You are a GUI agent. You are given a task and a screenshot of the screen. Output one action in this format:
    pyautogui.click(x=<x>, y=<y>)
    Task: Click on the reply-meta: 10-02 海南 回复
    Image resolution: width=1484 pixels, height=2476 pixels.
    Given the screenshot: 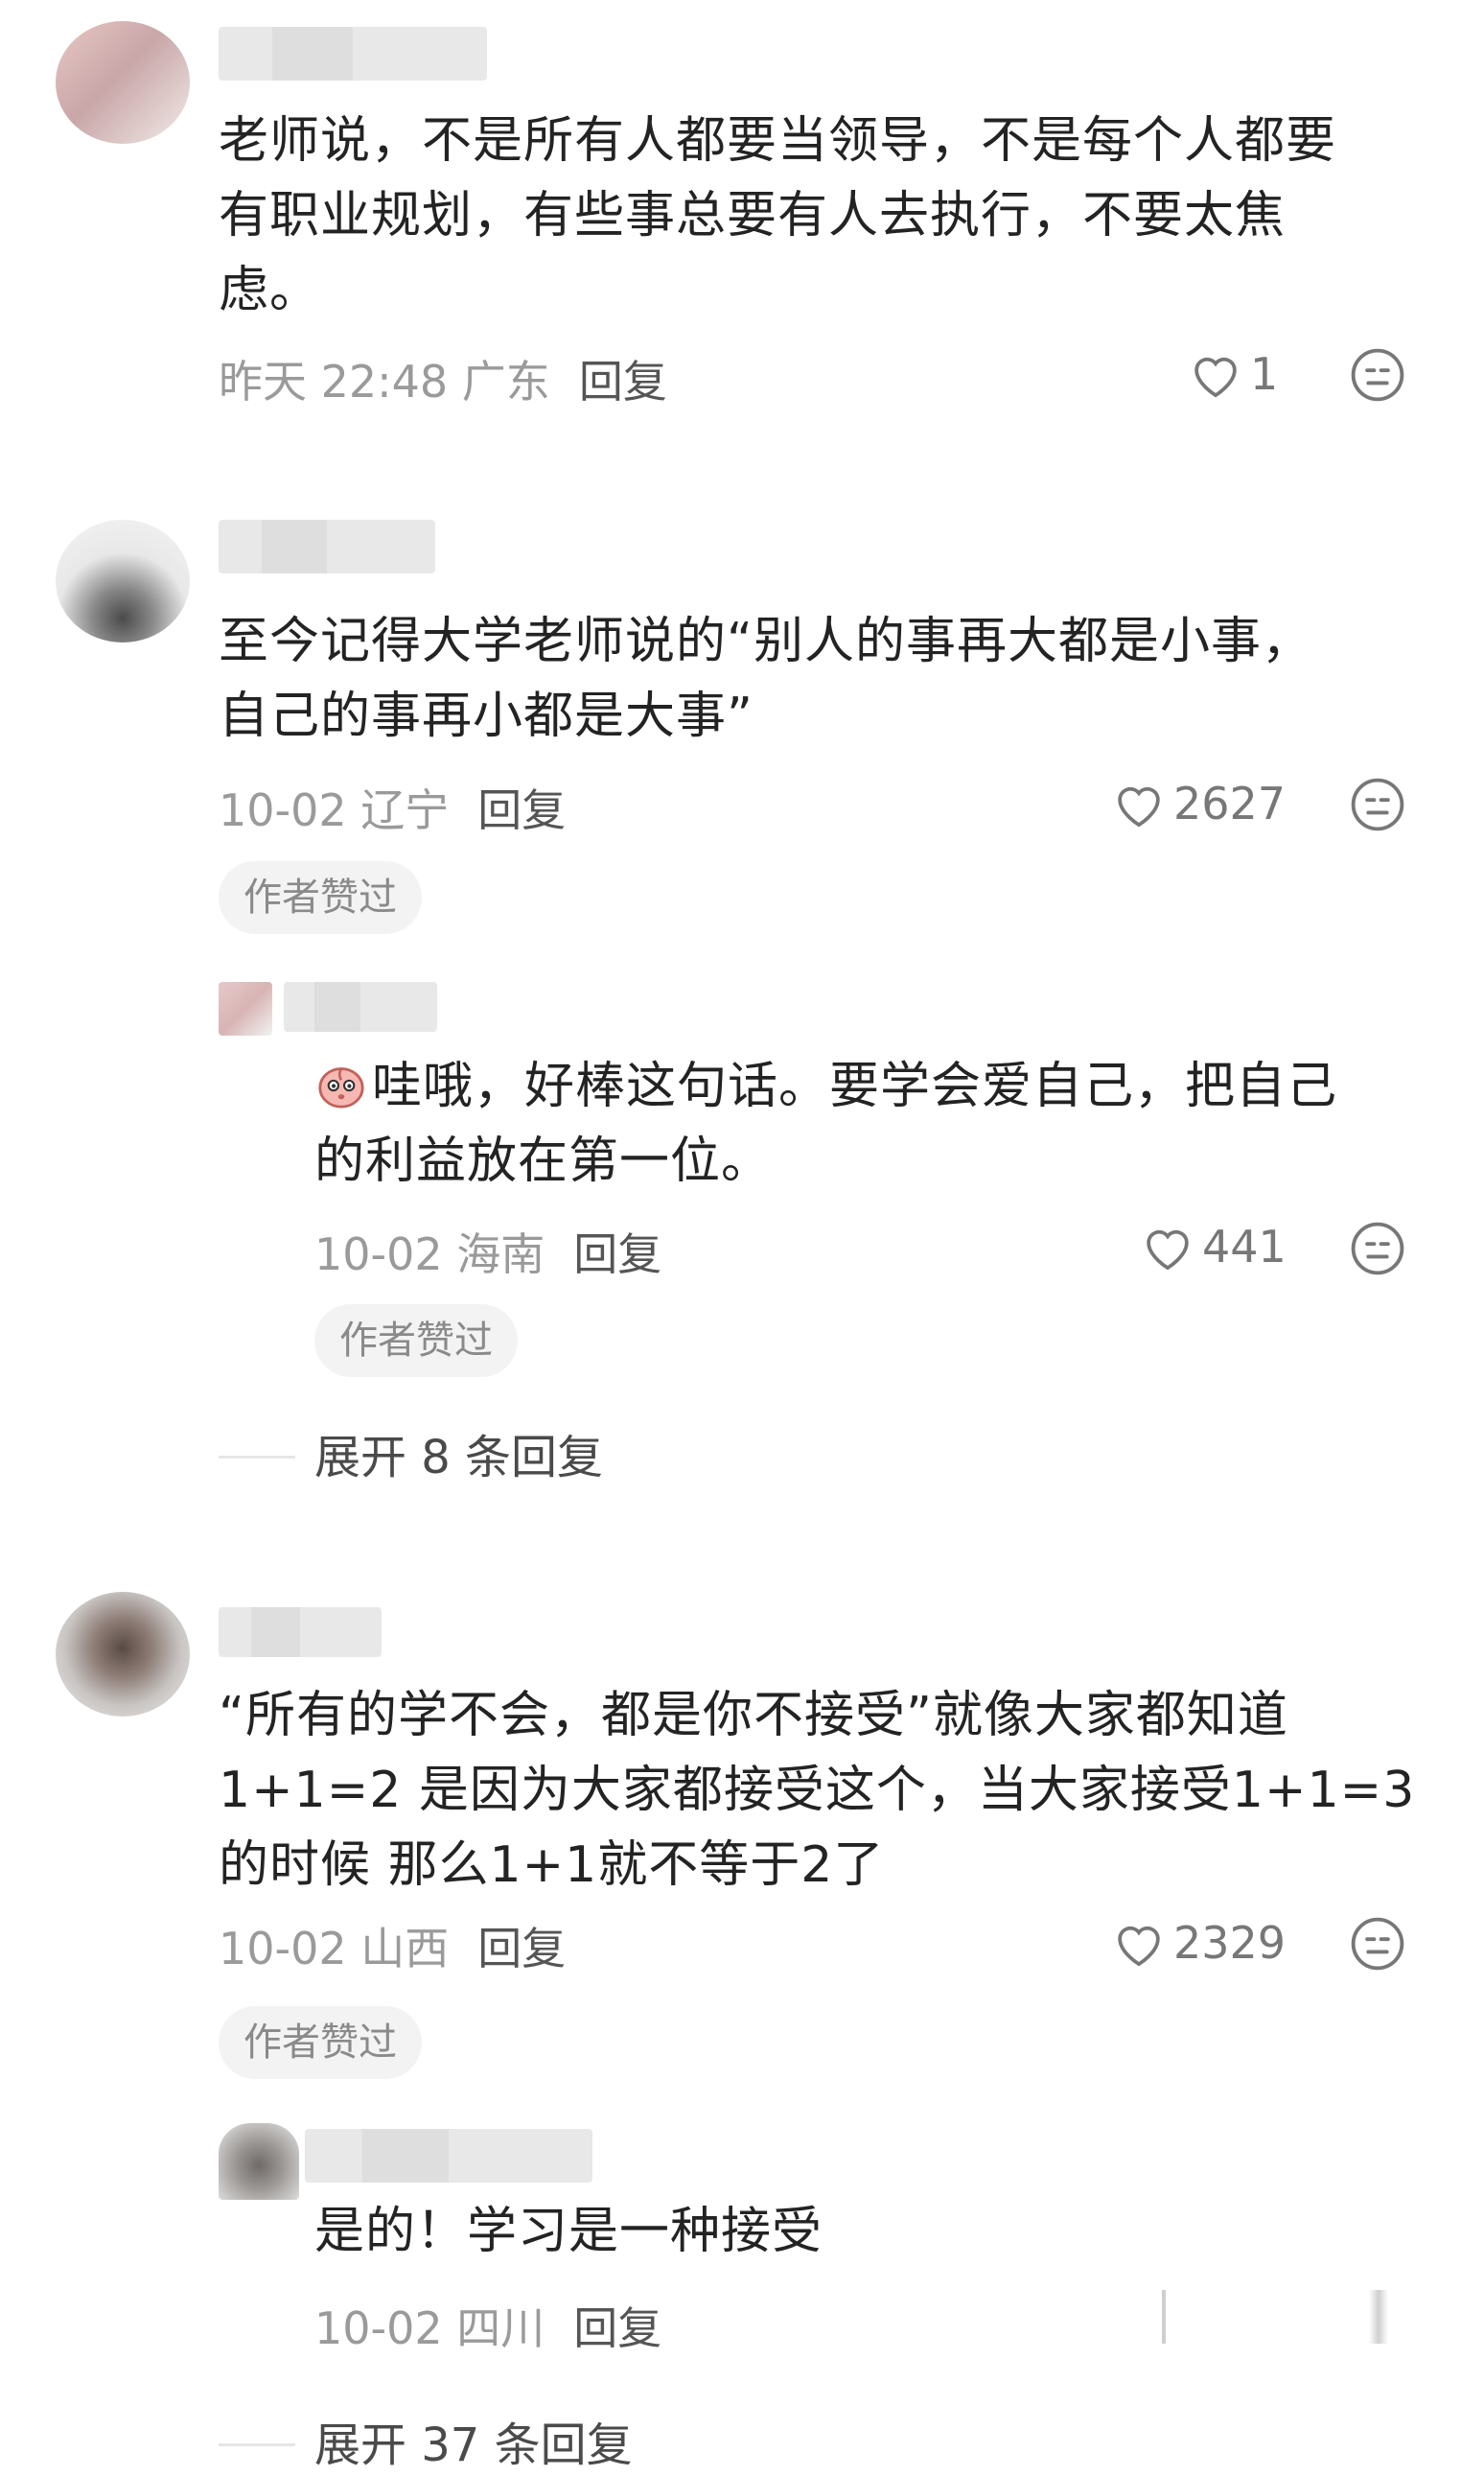 What is the action you would take?
    pyautogui.click(x=487, y=1254)
    